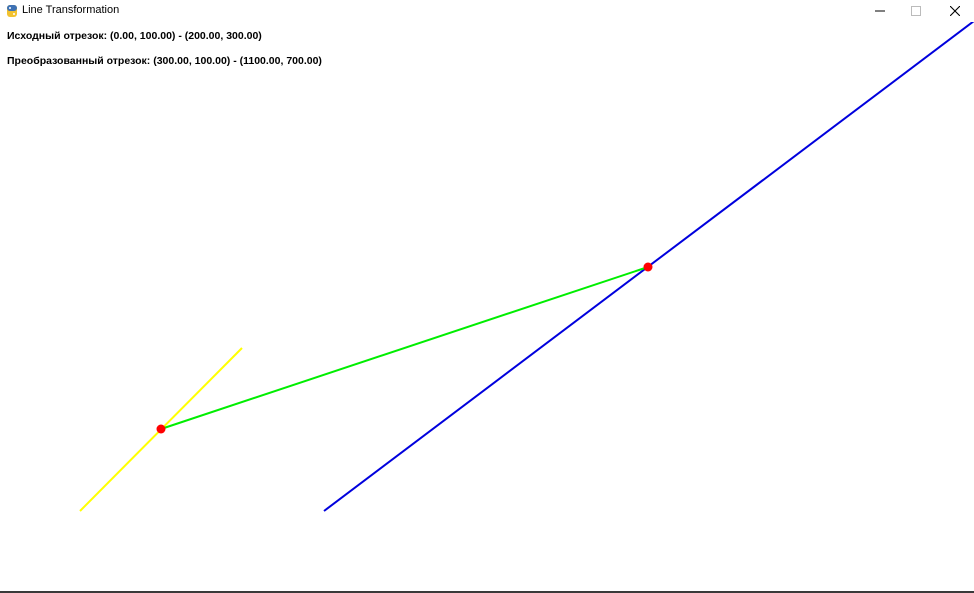 This screenshot has width=974, height=593. Describe the element at coordinates (487, 11) in the screenshot. I see `title-bar: Line Transformation` at that location.